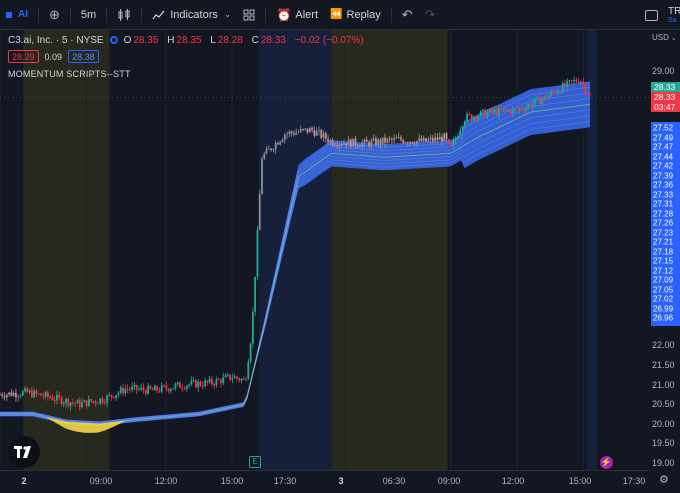  I want to click on spread-value: 0.09, so click(53, 56).